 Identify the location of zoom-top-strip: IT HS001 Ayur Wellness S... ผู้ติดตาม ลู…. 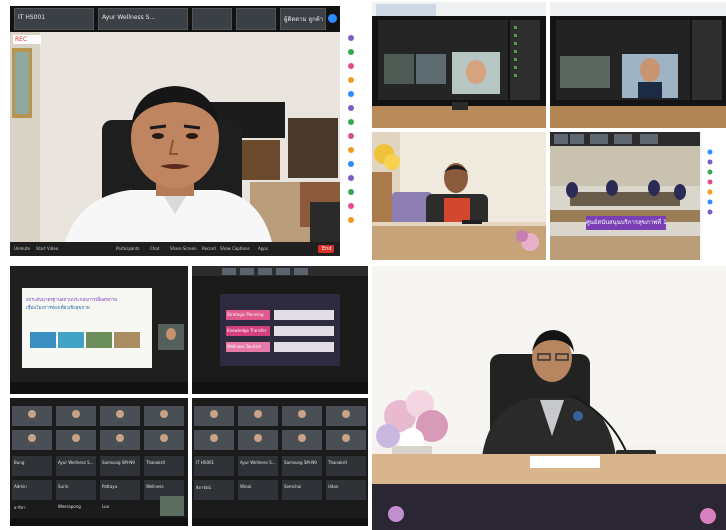
(175, 19).